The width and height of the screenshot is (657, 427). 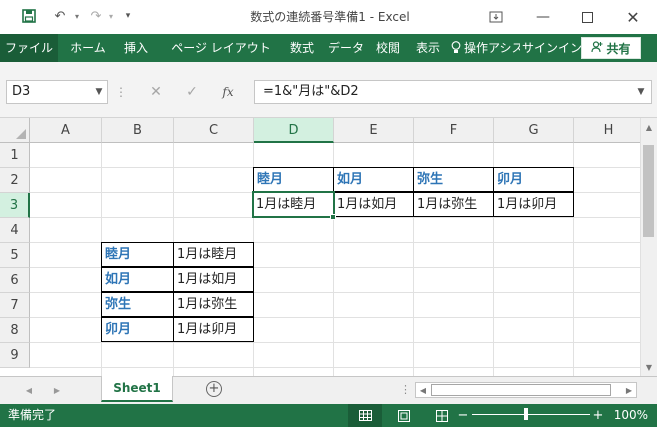 What do you see at coordinates (328, 415) in the screenshot?
I see `status-bar` at bounding box center [328, 415].